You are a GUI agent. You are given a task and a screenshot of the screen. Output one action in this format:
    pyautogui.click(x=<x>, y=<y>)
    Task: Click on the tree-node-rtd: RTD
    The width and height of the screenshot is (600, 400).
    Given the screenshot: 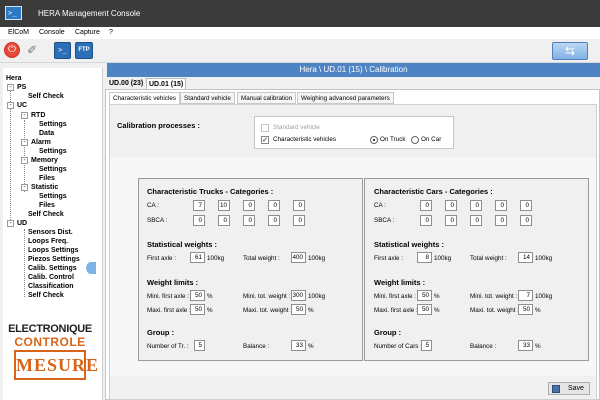 What is the action you would take?
    pyautogui.click(x=38, y=115)
    